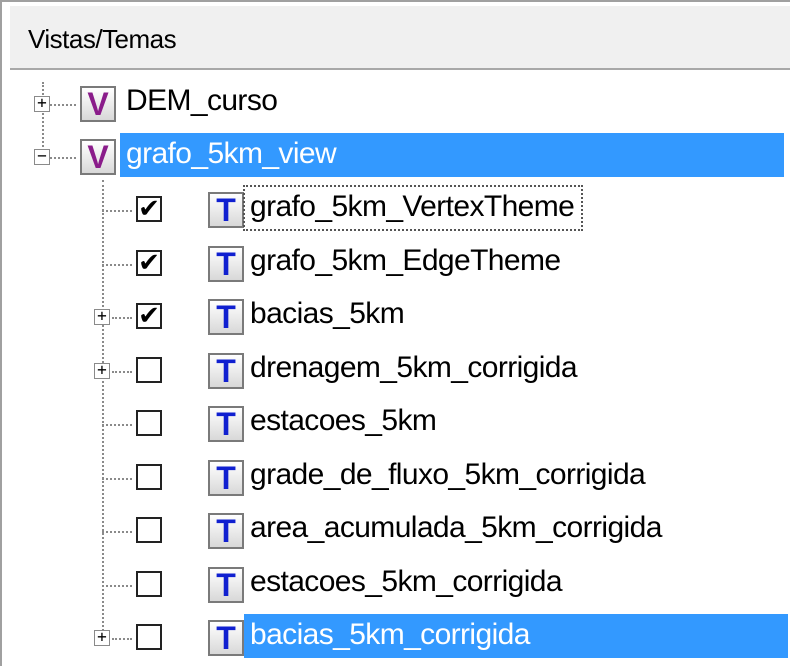 The image size is (790, 668). I want to click on view-item-label: grafo_5km_view, so click(452, 155).